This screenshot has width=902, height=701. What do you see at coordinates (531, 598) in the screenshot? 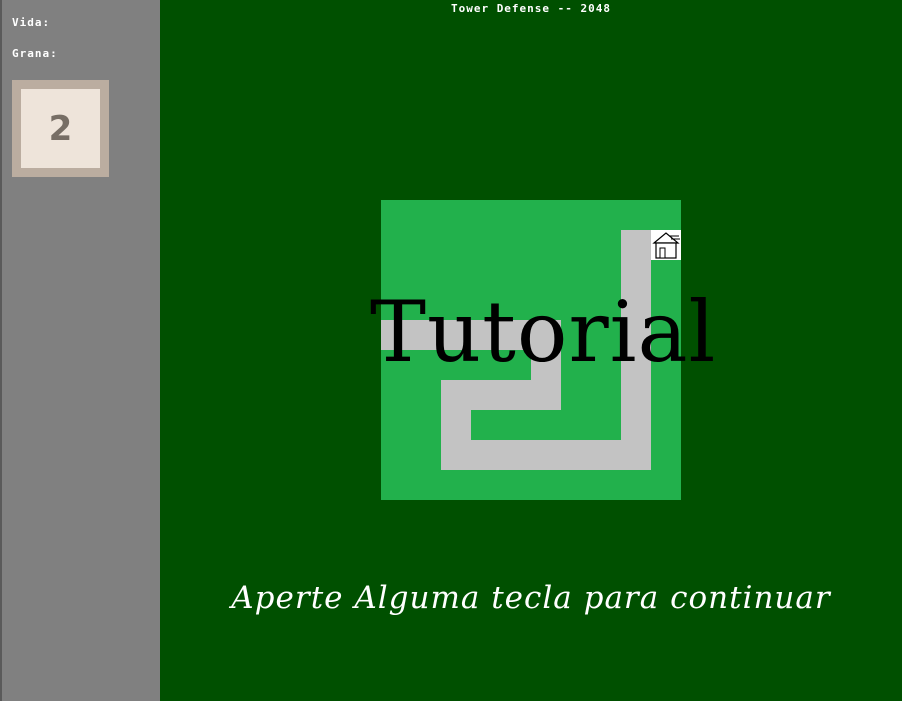
I see `continue-prompt: Aperte Alguma tecla para continuar` at bounding box center [531, 598].